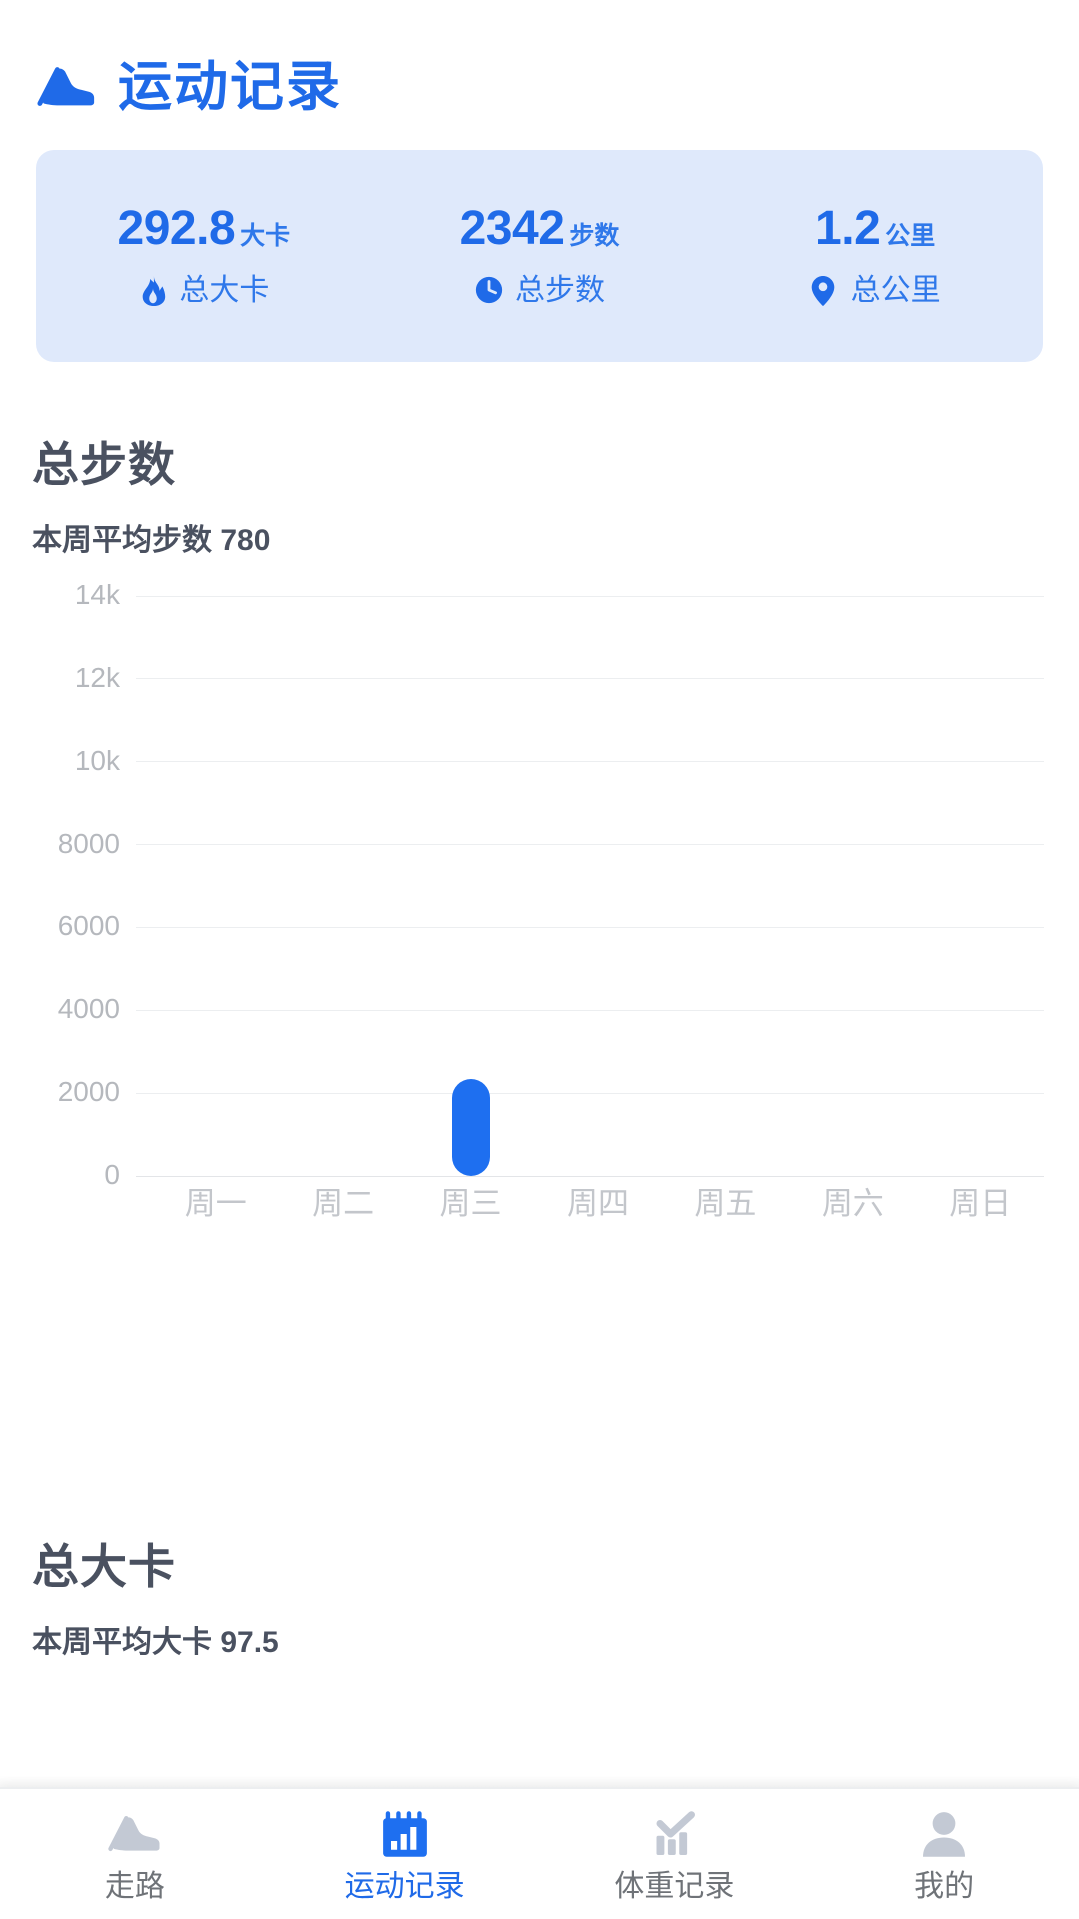 The width and height of the screenshot is (1079, 1919). Describe the element at coordinates (224, 290) in the screenshot. I see `summary-label: 总大卡` at that location.